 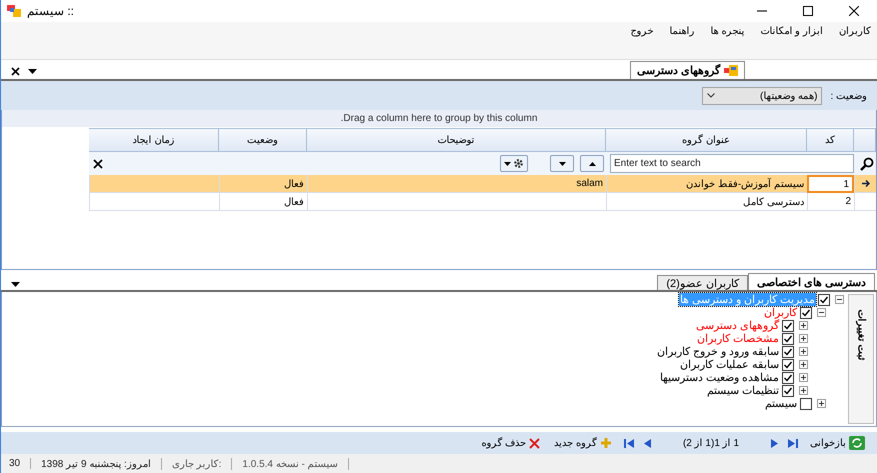 I want to click on refresh-icon, so click(x=857, y=443).